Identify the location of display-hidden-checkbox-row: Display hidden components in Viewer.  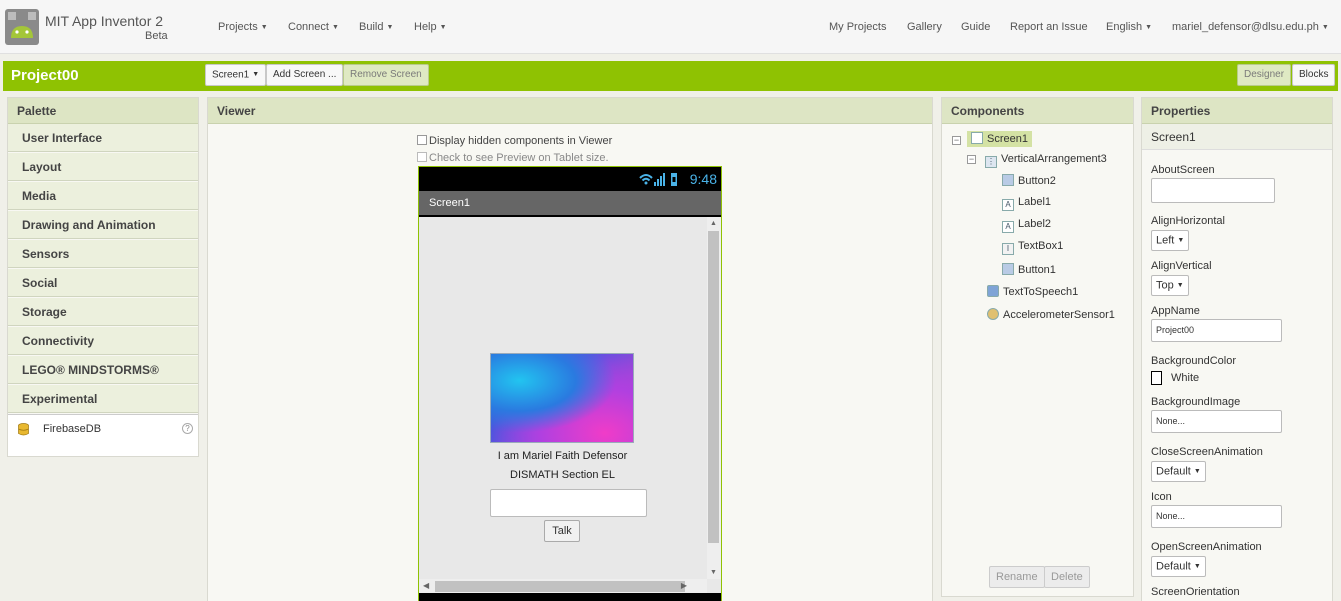
(514, 141).